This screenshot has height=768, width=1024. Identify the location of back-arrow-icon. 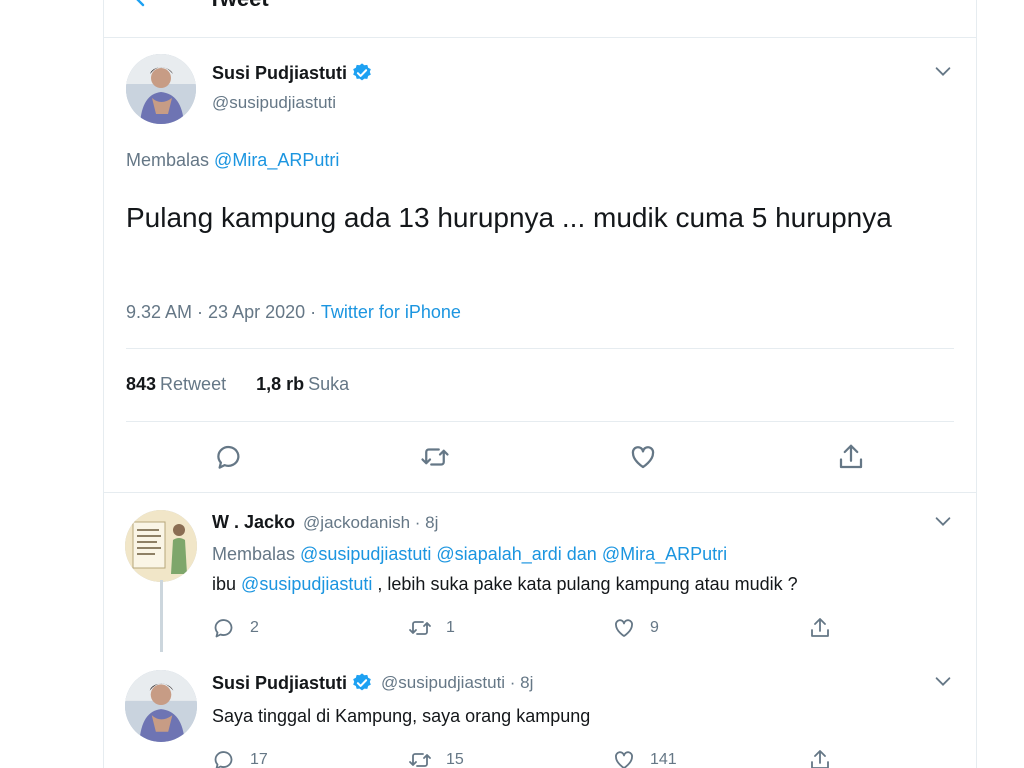
(144, 5).